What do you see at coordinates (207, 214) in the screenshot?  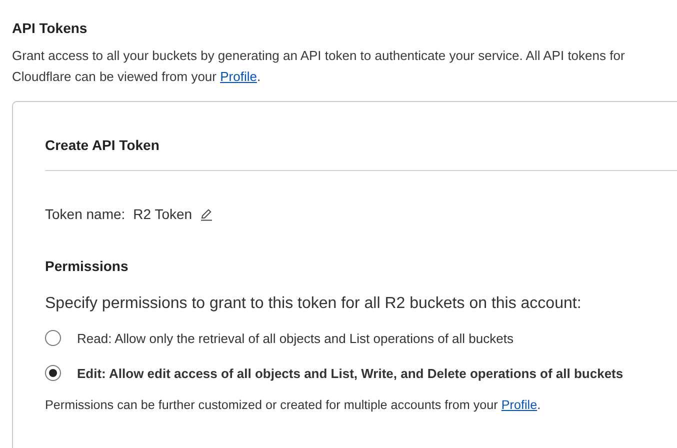 I see `pencil-icon` at bounding box center [207, 214].